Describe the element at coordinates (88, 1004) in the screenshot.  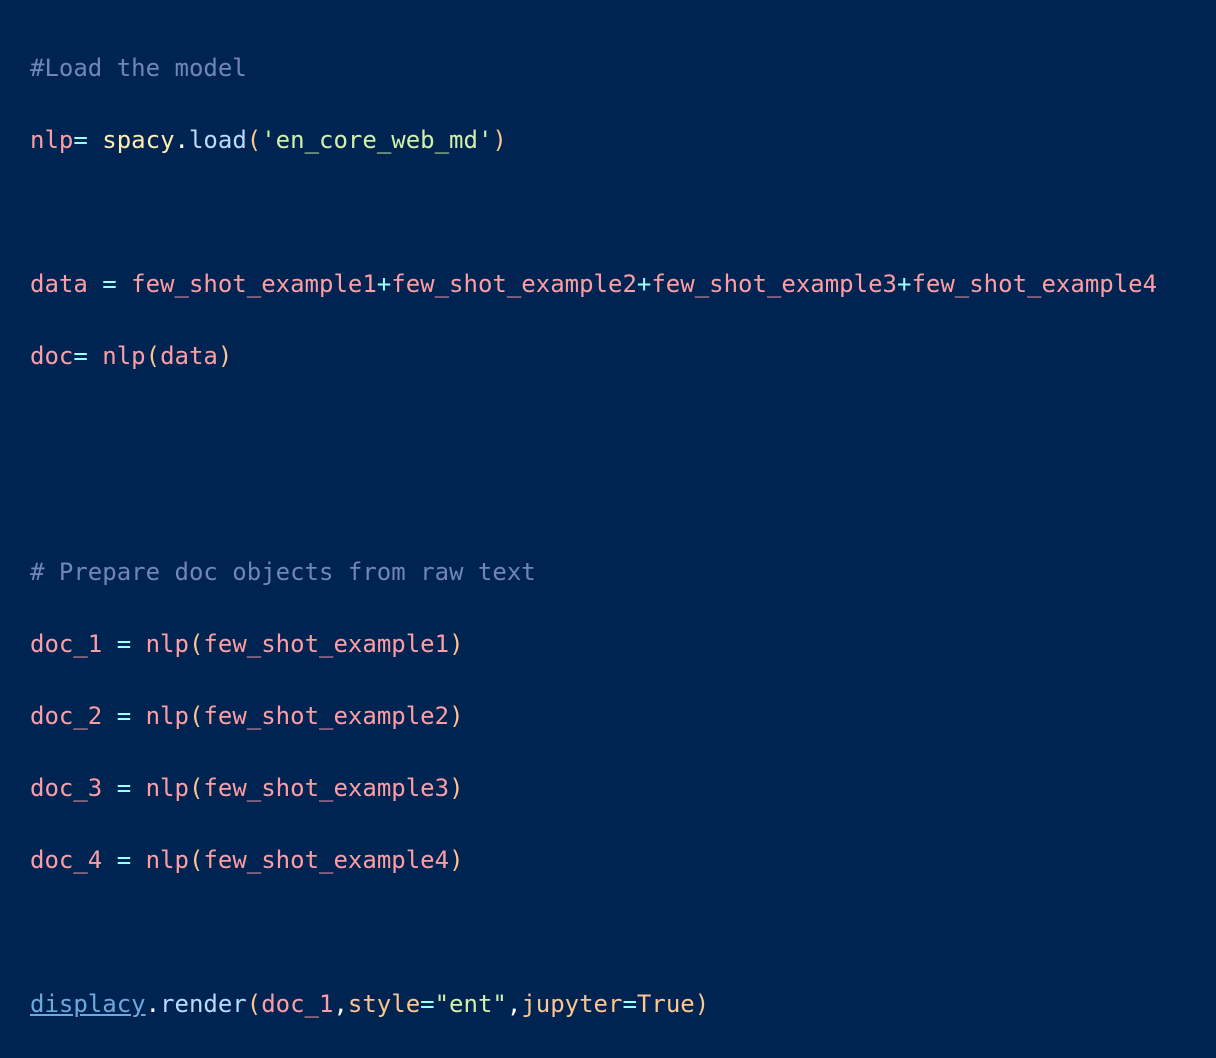
I see `module-link: displacy` at that location.